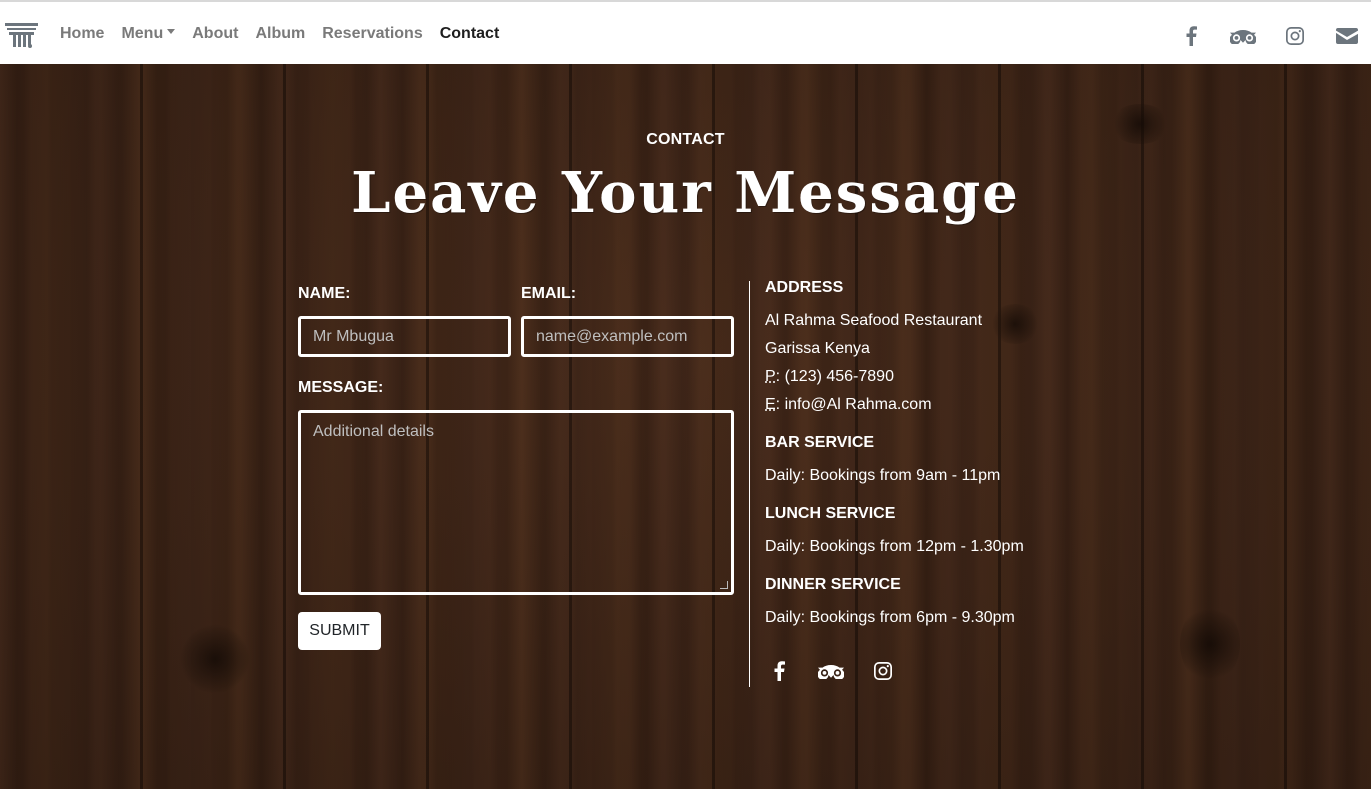  What do you see at coordinates (404, 336) in the screenshot?
I see `name-field: Mr Mbugua` at bounding box center [404, 336].